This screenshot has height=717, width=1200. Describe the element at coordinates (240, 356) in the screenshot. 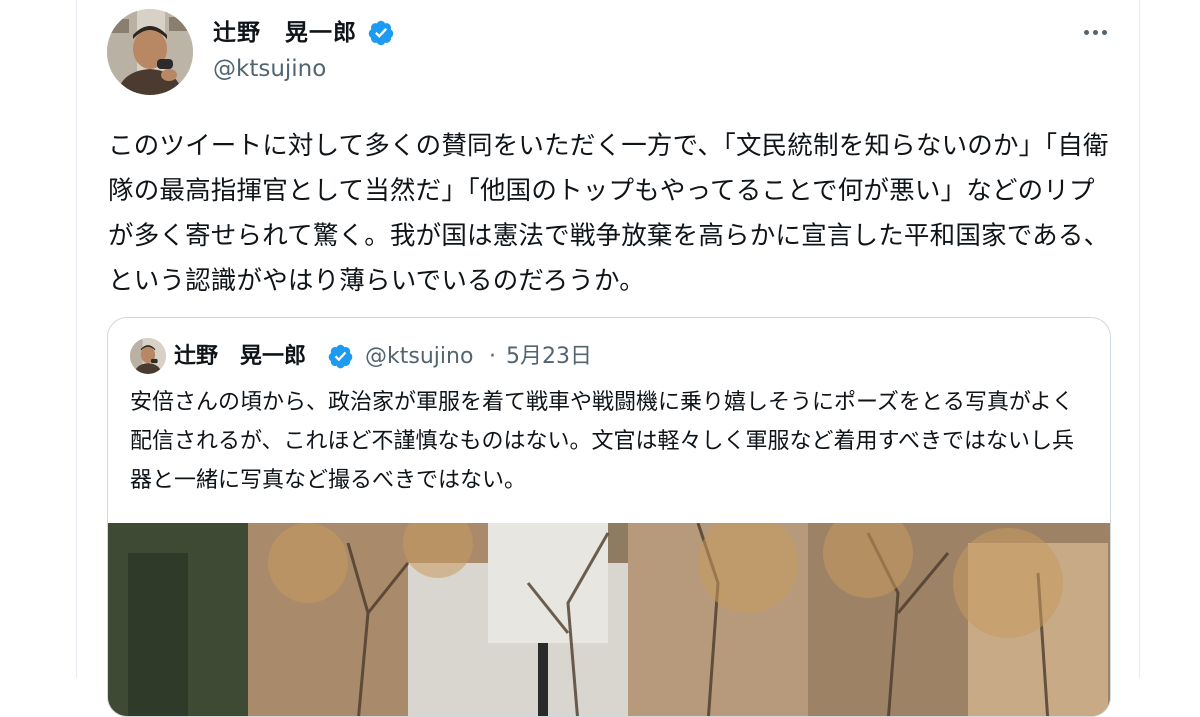

I see `quoted-author-name: 辻野 晃一郎` at that location.